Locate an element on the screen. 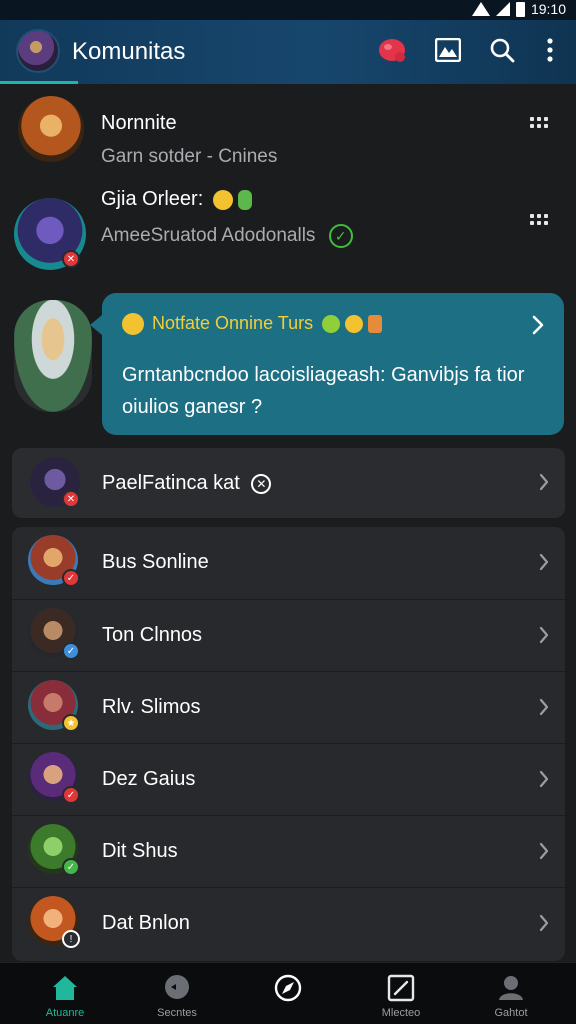 This screenshot has width=576, height=1024. list-item: ★ Rlv. Slimos is located at coordinates (288, 708).